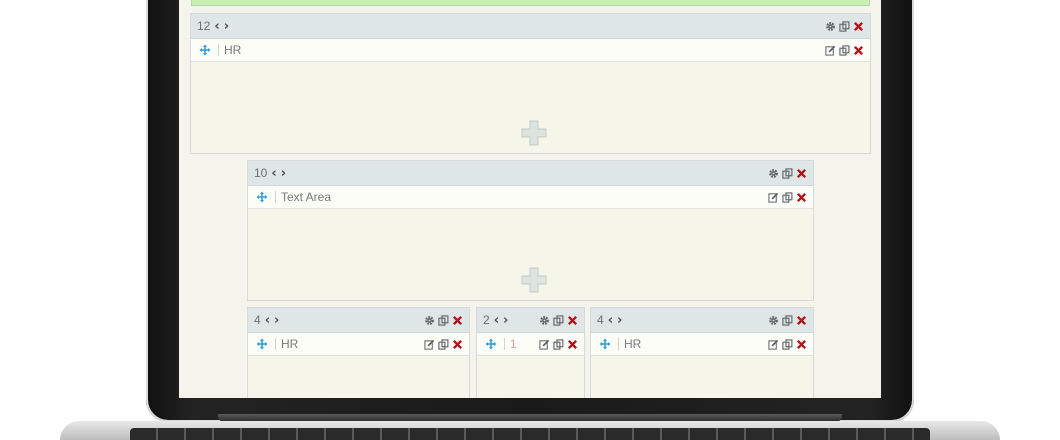  I want to click on layout-column-2: 2 ‹ › 1, so click(530, 352).